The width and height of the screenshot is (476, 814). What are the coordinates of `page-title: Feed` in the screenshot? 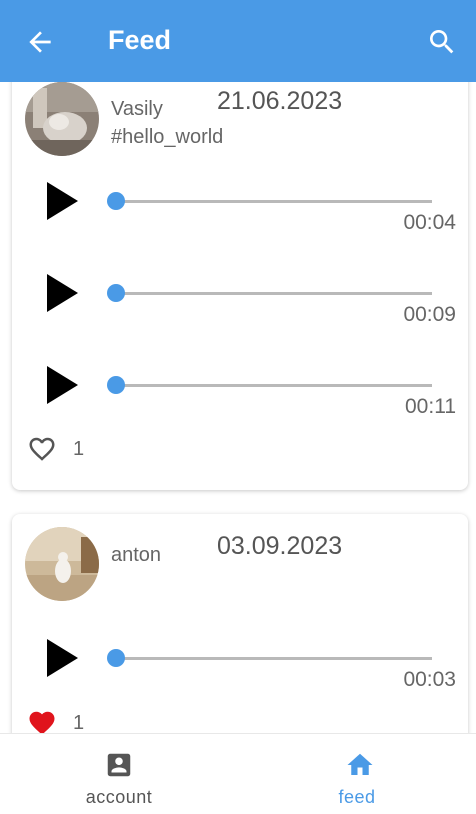 It's located at (140, 40).